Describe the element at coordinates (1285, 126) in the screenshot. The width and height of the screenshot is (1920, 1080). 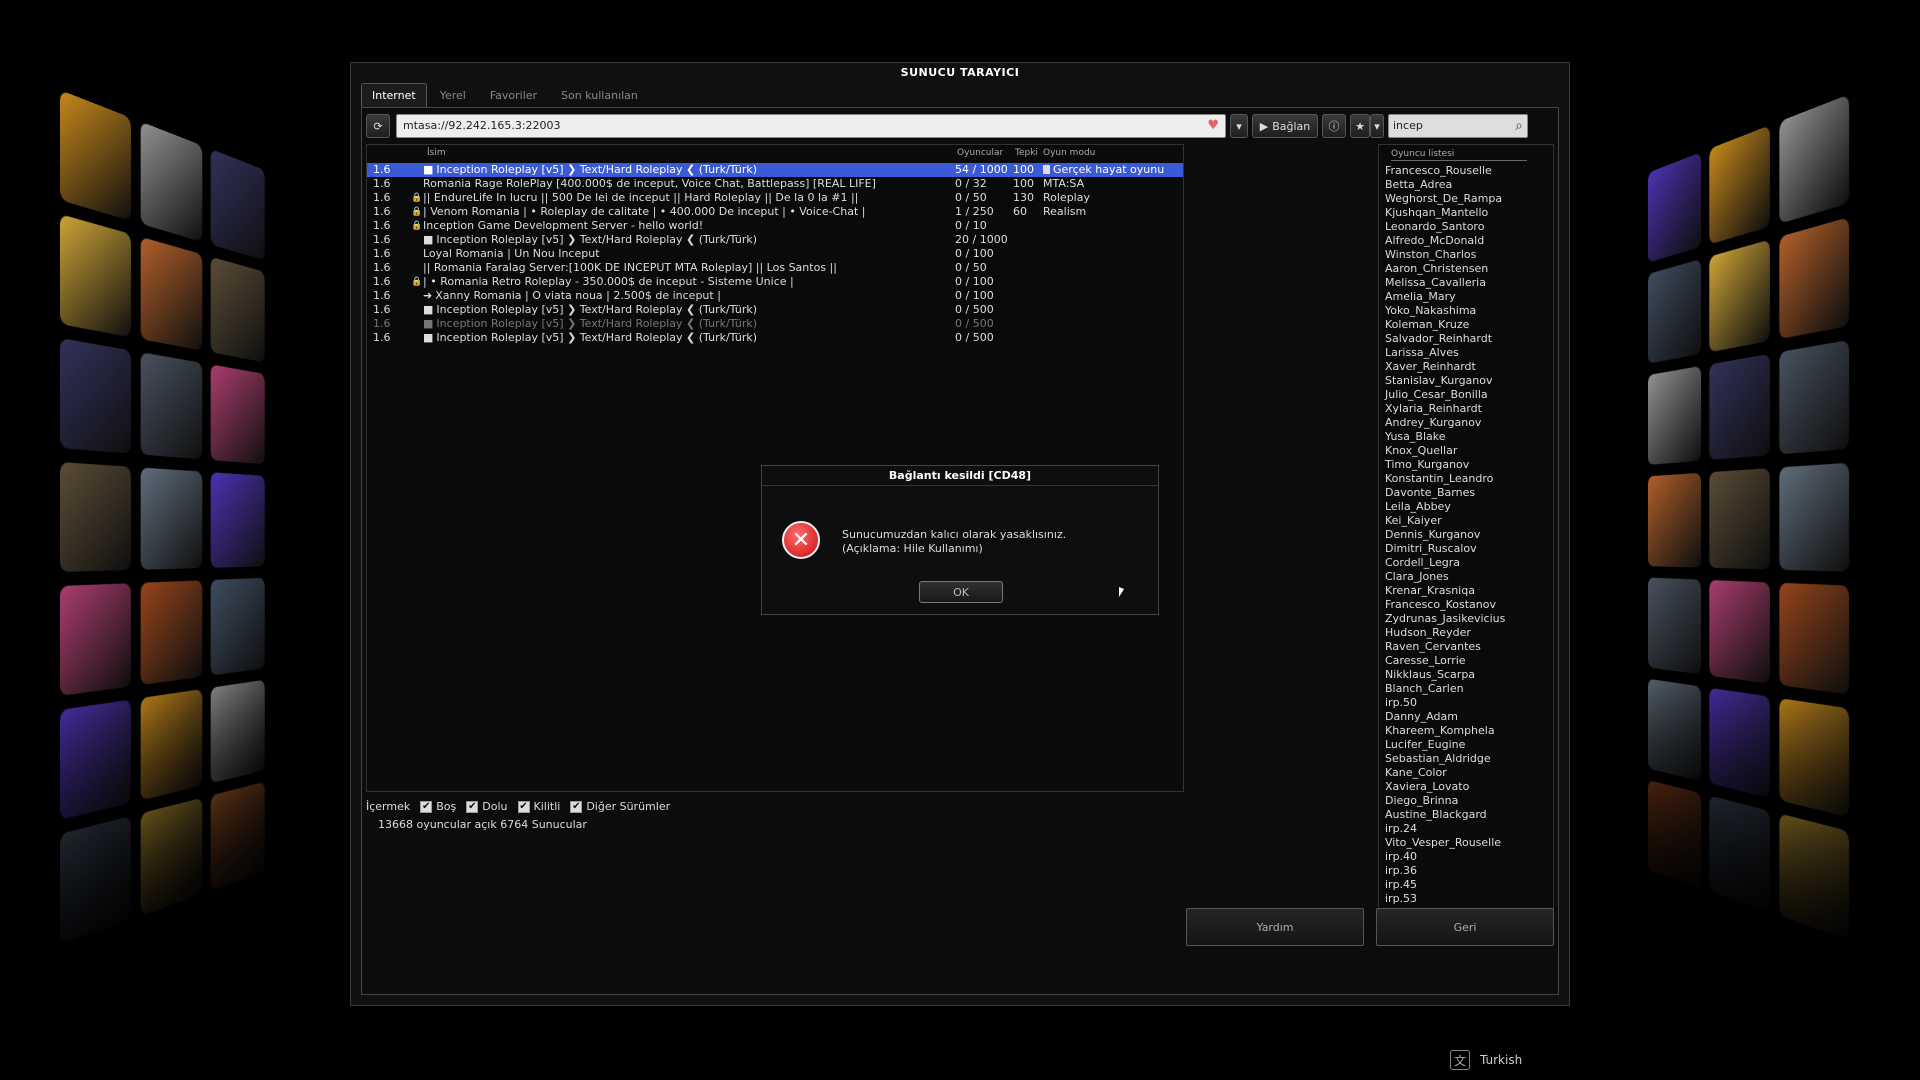
I see `connect-button: ▶ Bağlan` at that location.